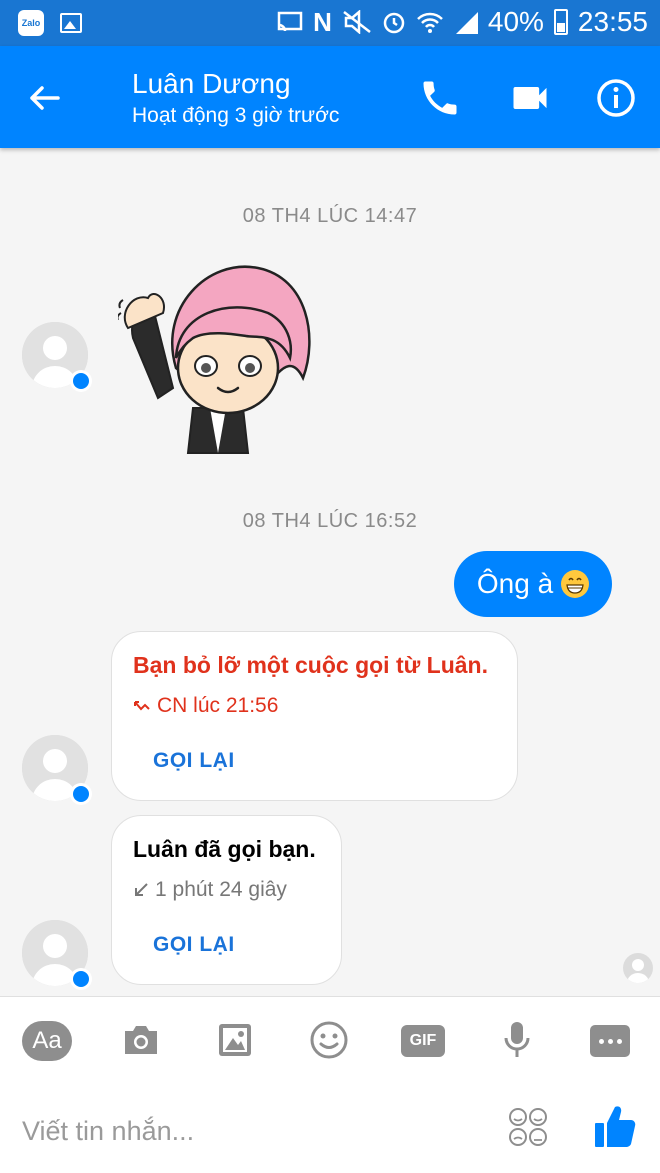 The width and height of the screenshot is (660, 1173). I want to click on back-button, so click(44, 98).